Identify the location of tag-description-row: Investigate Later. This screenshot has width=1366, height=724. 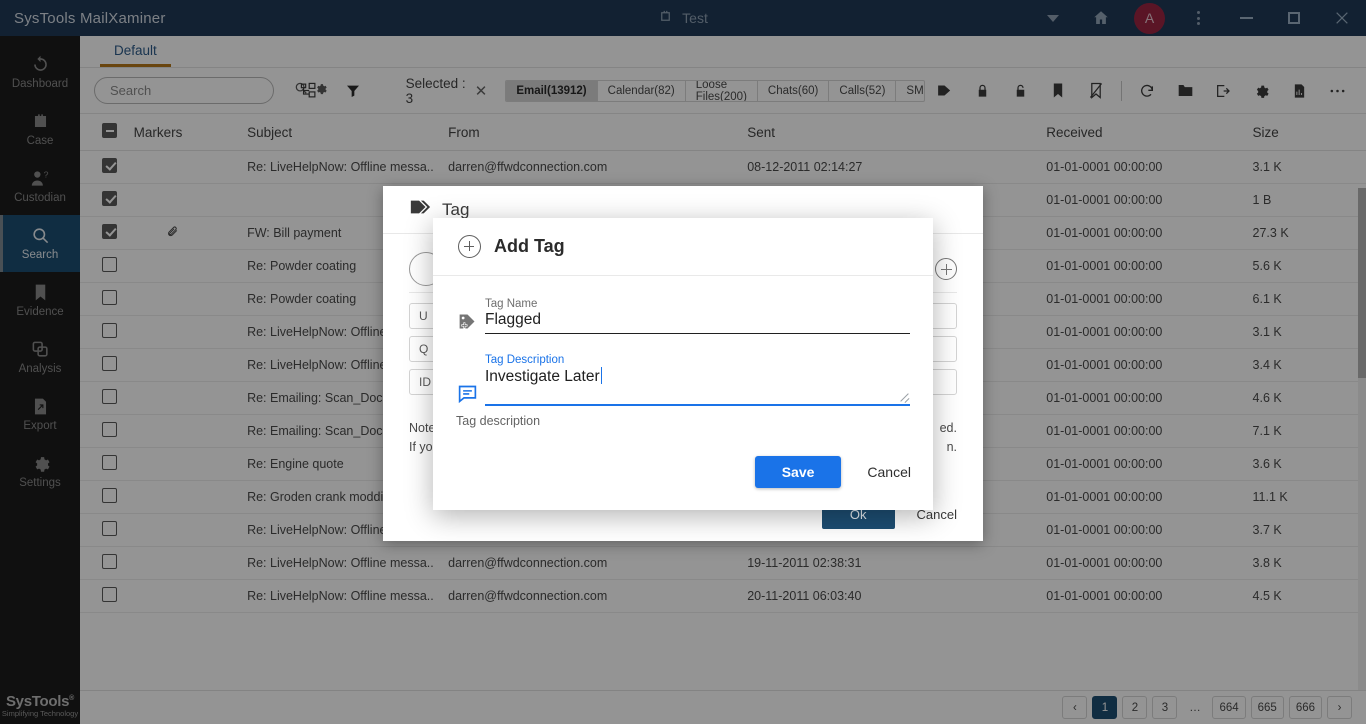
(683, 386).